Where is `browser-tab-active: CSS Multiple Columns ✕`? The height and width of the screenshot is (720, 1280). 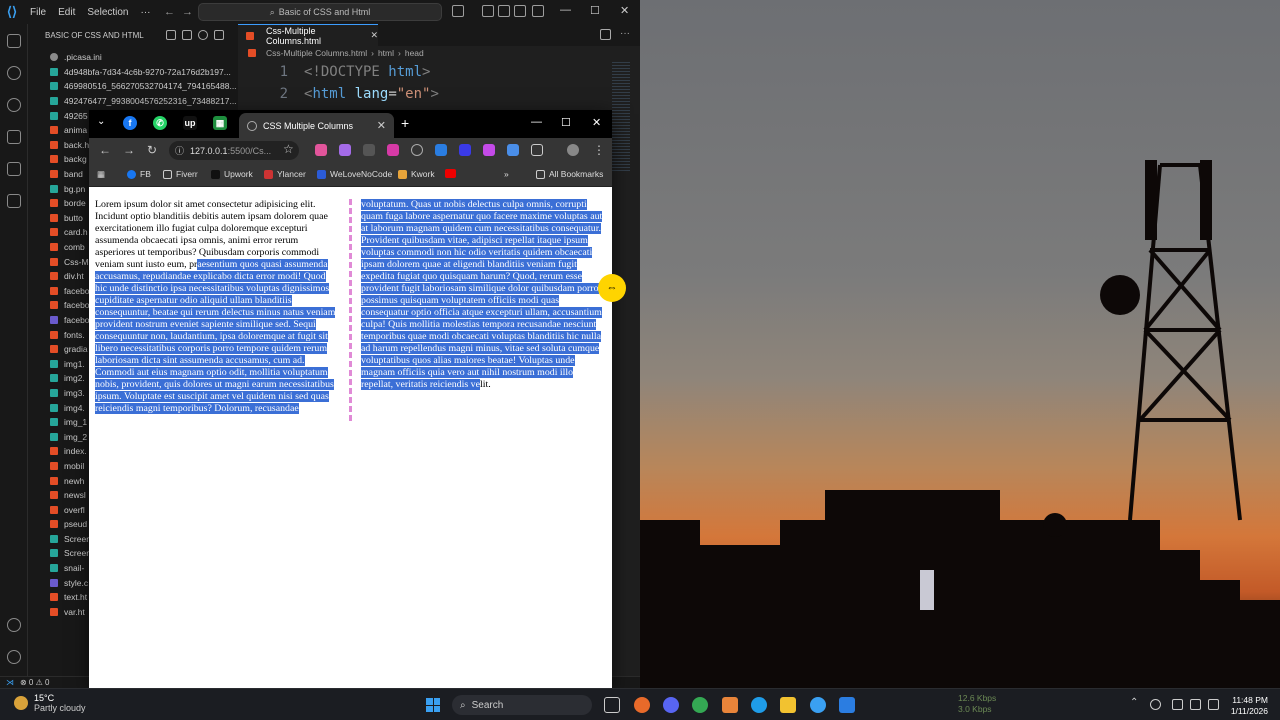 browser-tab-active: CSS Multiple Columns ✕ is located at coordinates (316, 125).